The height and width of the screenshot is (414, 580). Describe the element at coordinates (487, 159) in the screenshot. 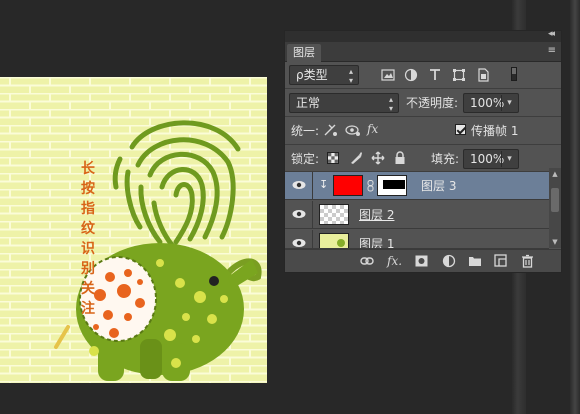

I see `fill-value: 100%` at that location.